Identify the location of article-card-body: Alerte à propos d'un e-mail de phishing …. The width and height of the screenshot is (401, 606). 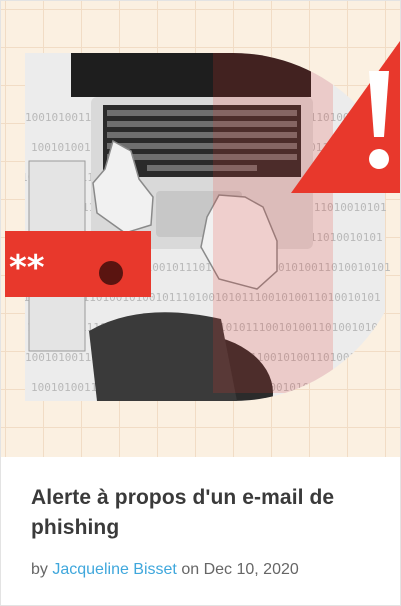
(201, 531).